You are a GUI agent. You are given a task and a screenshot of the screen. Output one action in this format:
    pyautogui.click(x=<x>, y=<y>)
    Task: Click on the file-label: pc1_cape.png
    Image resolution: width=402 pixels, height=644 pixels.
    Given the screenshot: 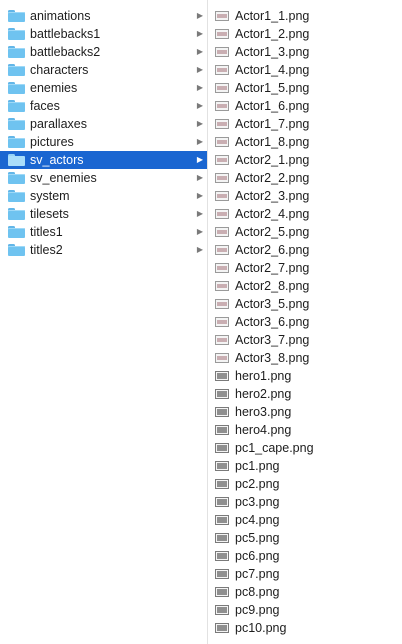 What is the action you would take?
    pyautogui.click(x=274, y=448)
    